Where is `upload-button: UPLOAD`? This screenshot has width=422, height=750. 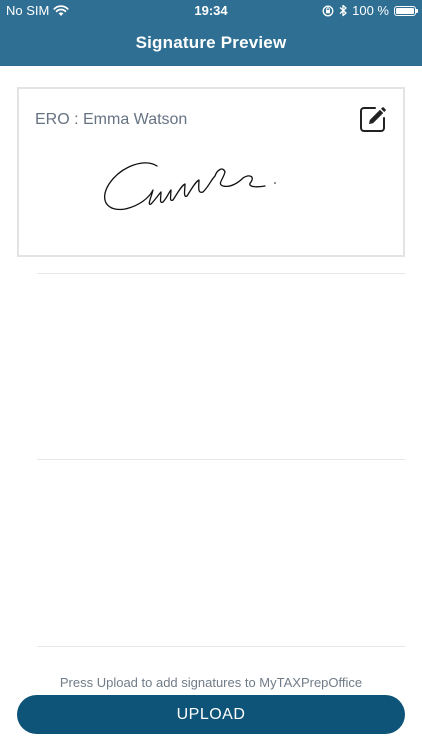 upload-button: UPLOAD is located at coordinates (211, 714).